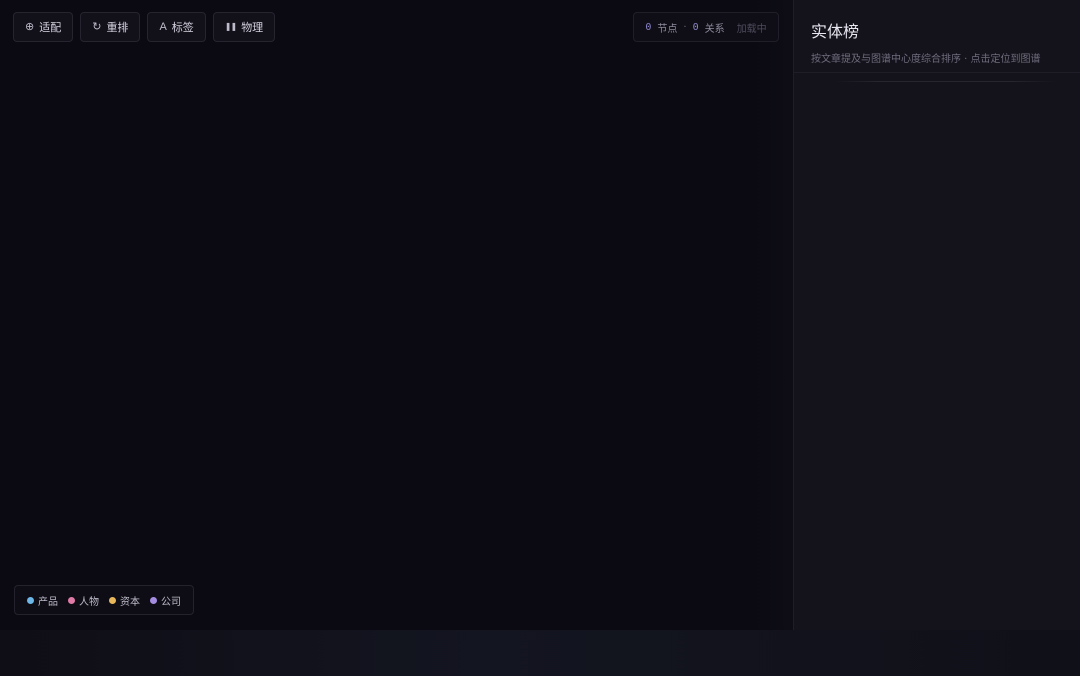 This screenshot has width=1080, height=676. Describe the element at coordinates (117, 28) in the screenshot. I see `relayout-button-label: 重排` at that location.